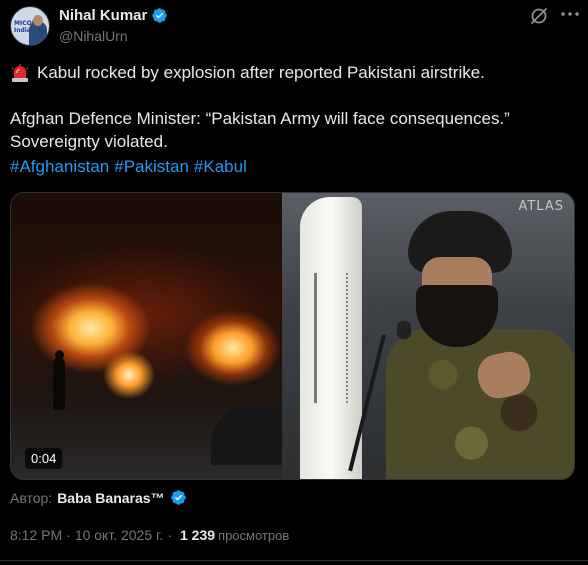 Image resolution: width=588 pixels, height=565 pixels. What do you see at coordinates (44, 458) in the screenshot?
I see `video-duration-badge: 0:04` at bounding box center [44, 458].